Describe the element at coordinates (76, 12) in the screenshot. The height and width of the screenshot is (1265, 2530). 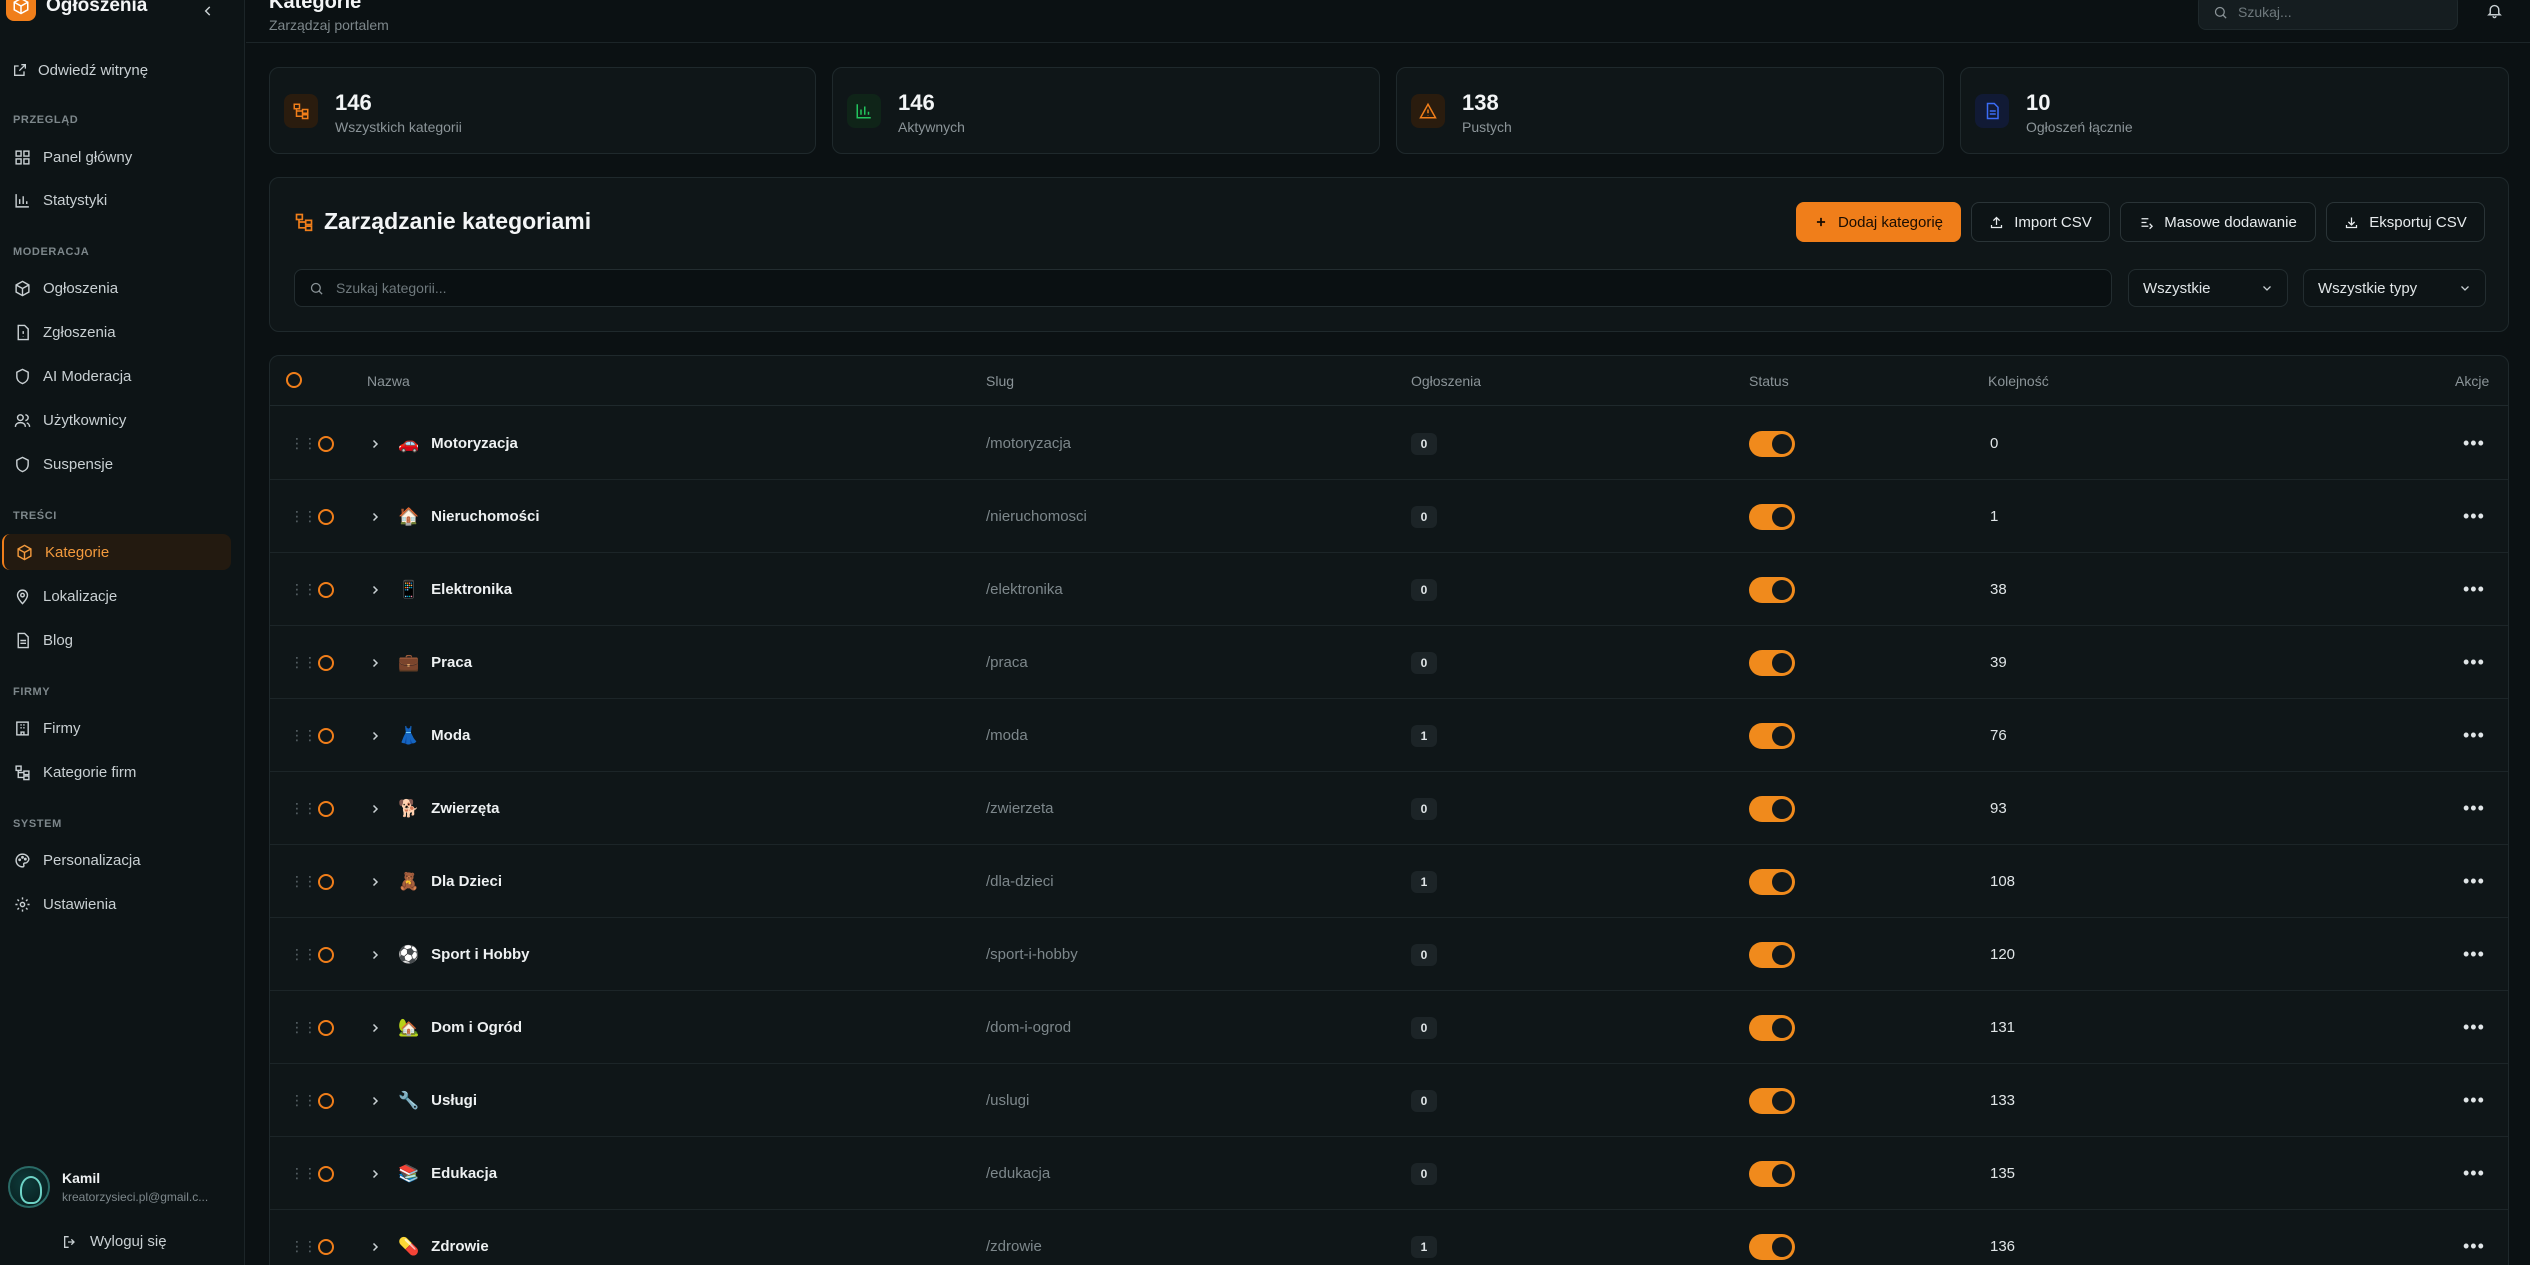
I see `brand: Ogłoszenia` at that location.